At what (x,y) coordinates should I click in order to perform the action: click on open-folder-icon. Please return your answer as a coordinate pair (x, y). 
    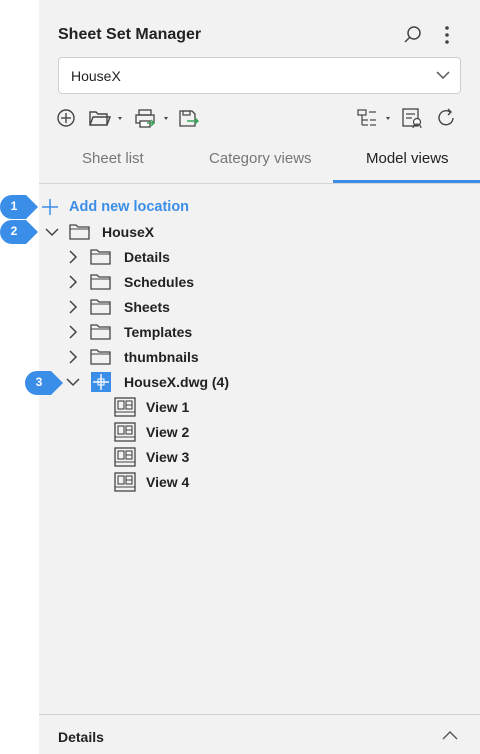
    Looking at the image, I should click on (107, 118).